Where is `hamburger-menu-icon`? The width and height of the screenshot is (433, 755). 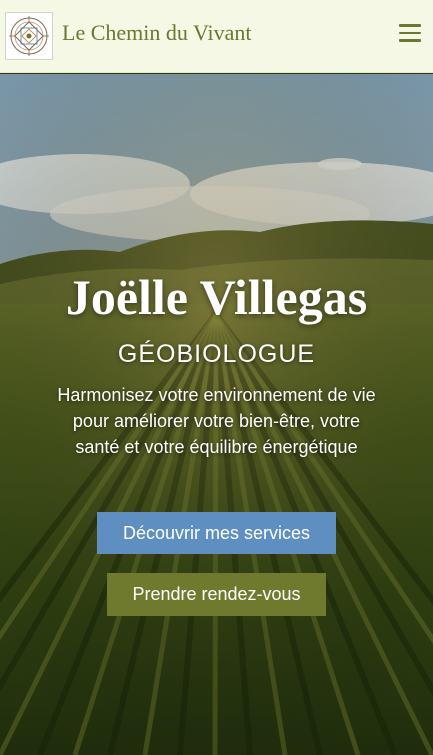
hamburger-menu-icon is located at coordinates (410, 35).